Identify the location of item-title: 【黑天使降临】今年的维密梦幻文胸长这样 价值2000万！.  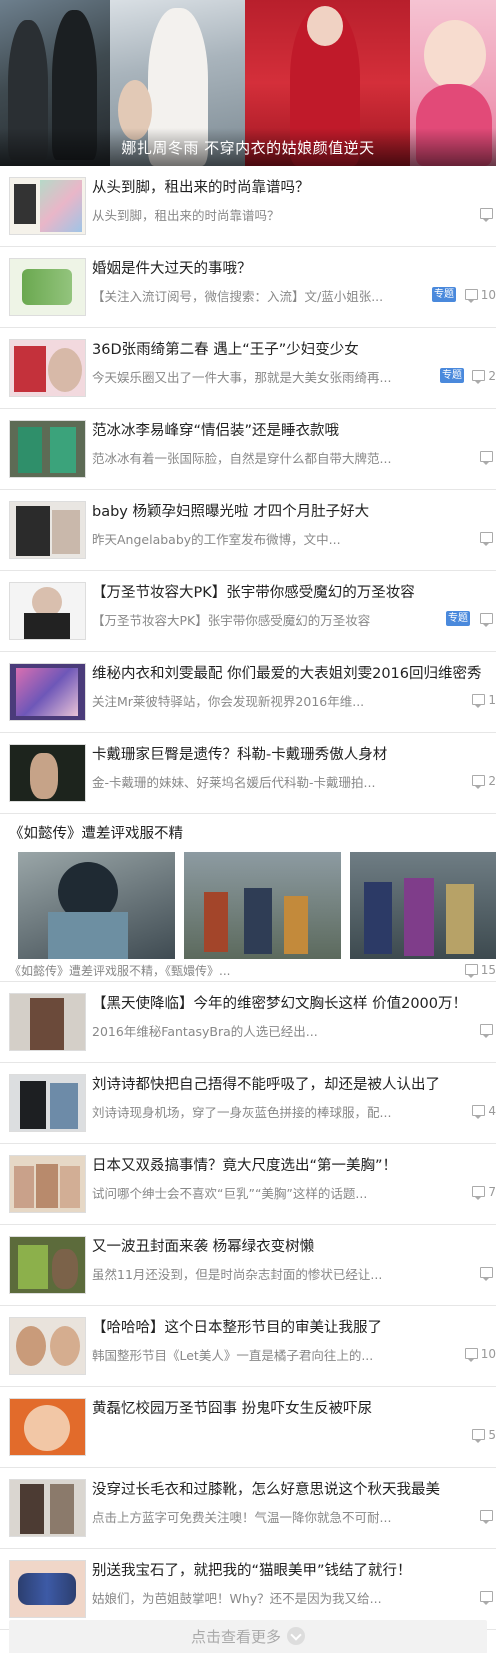
(280, 1004).